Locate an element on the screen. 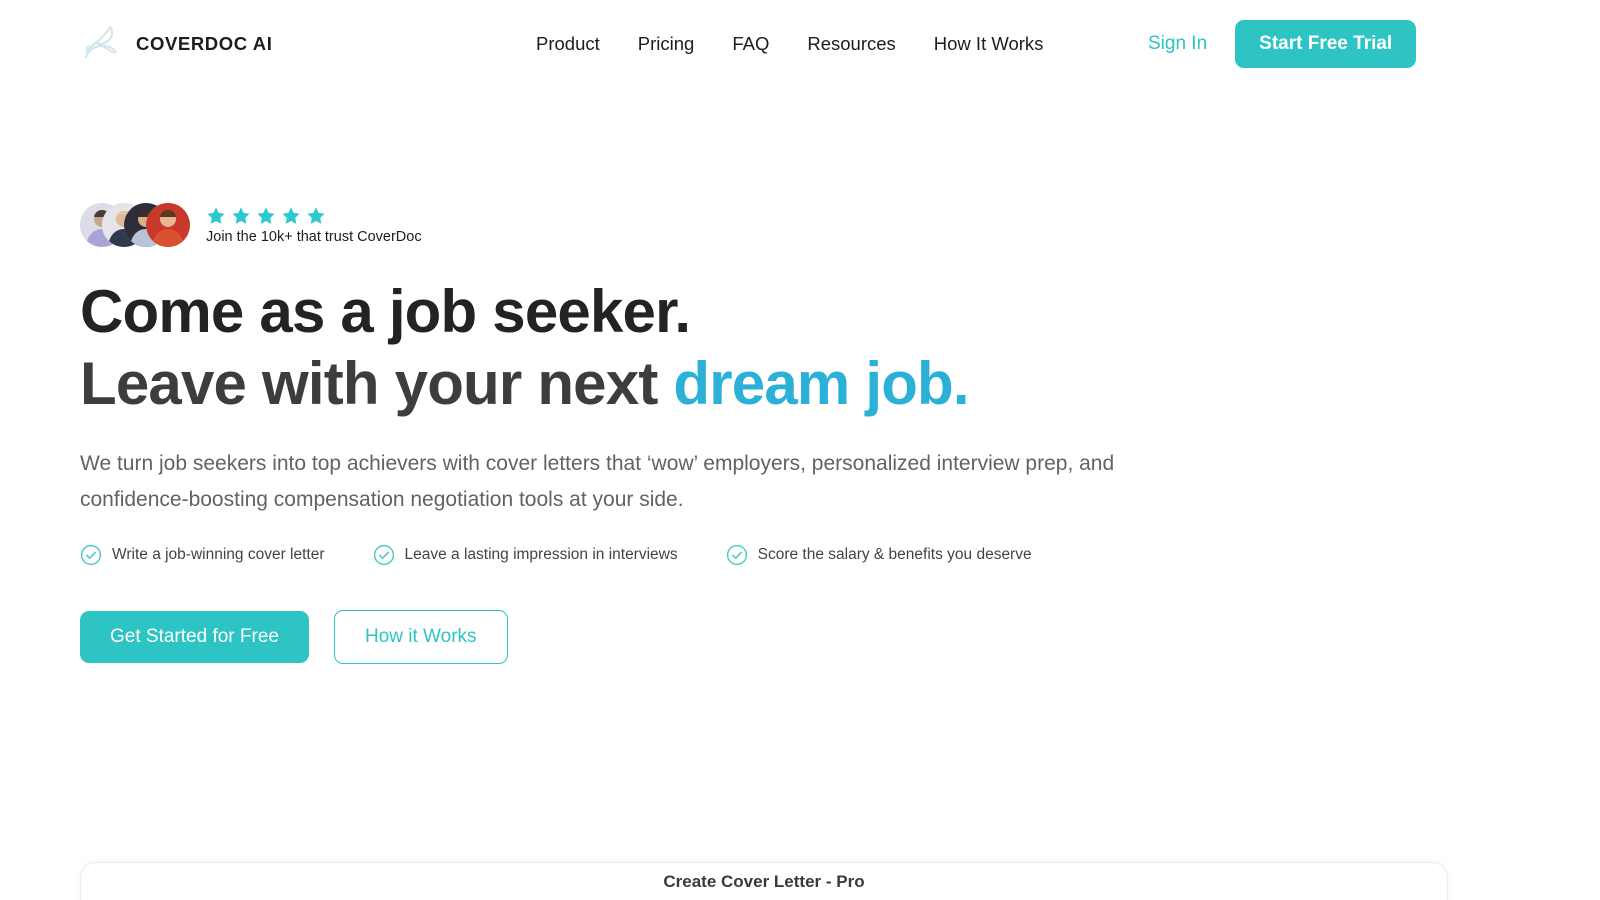  headline-line-2: Leave with your next dream job. is located at coordinates (745, 384).